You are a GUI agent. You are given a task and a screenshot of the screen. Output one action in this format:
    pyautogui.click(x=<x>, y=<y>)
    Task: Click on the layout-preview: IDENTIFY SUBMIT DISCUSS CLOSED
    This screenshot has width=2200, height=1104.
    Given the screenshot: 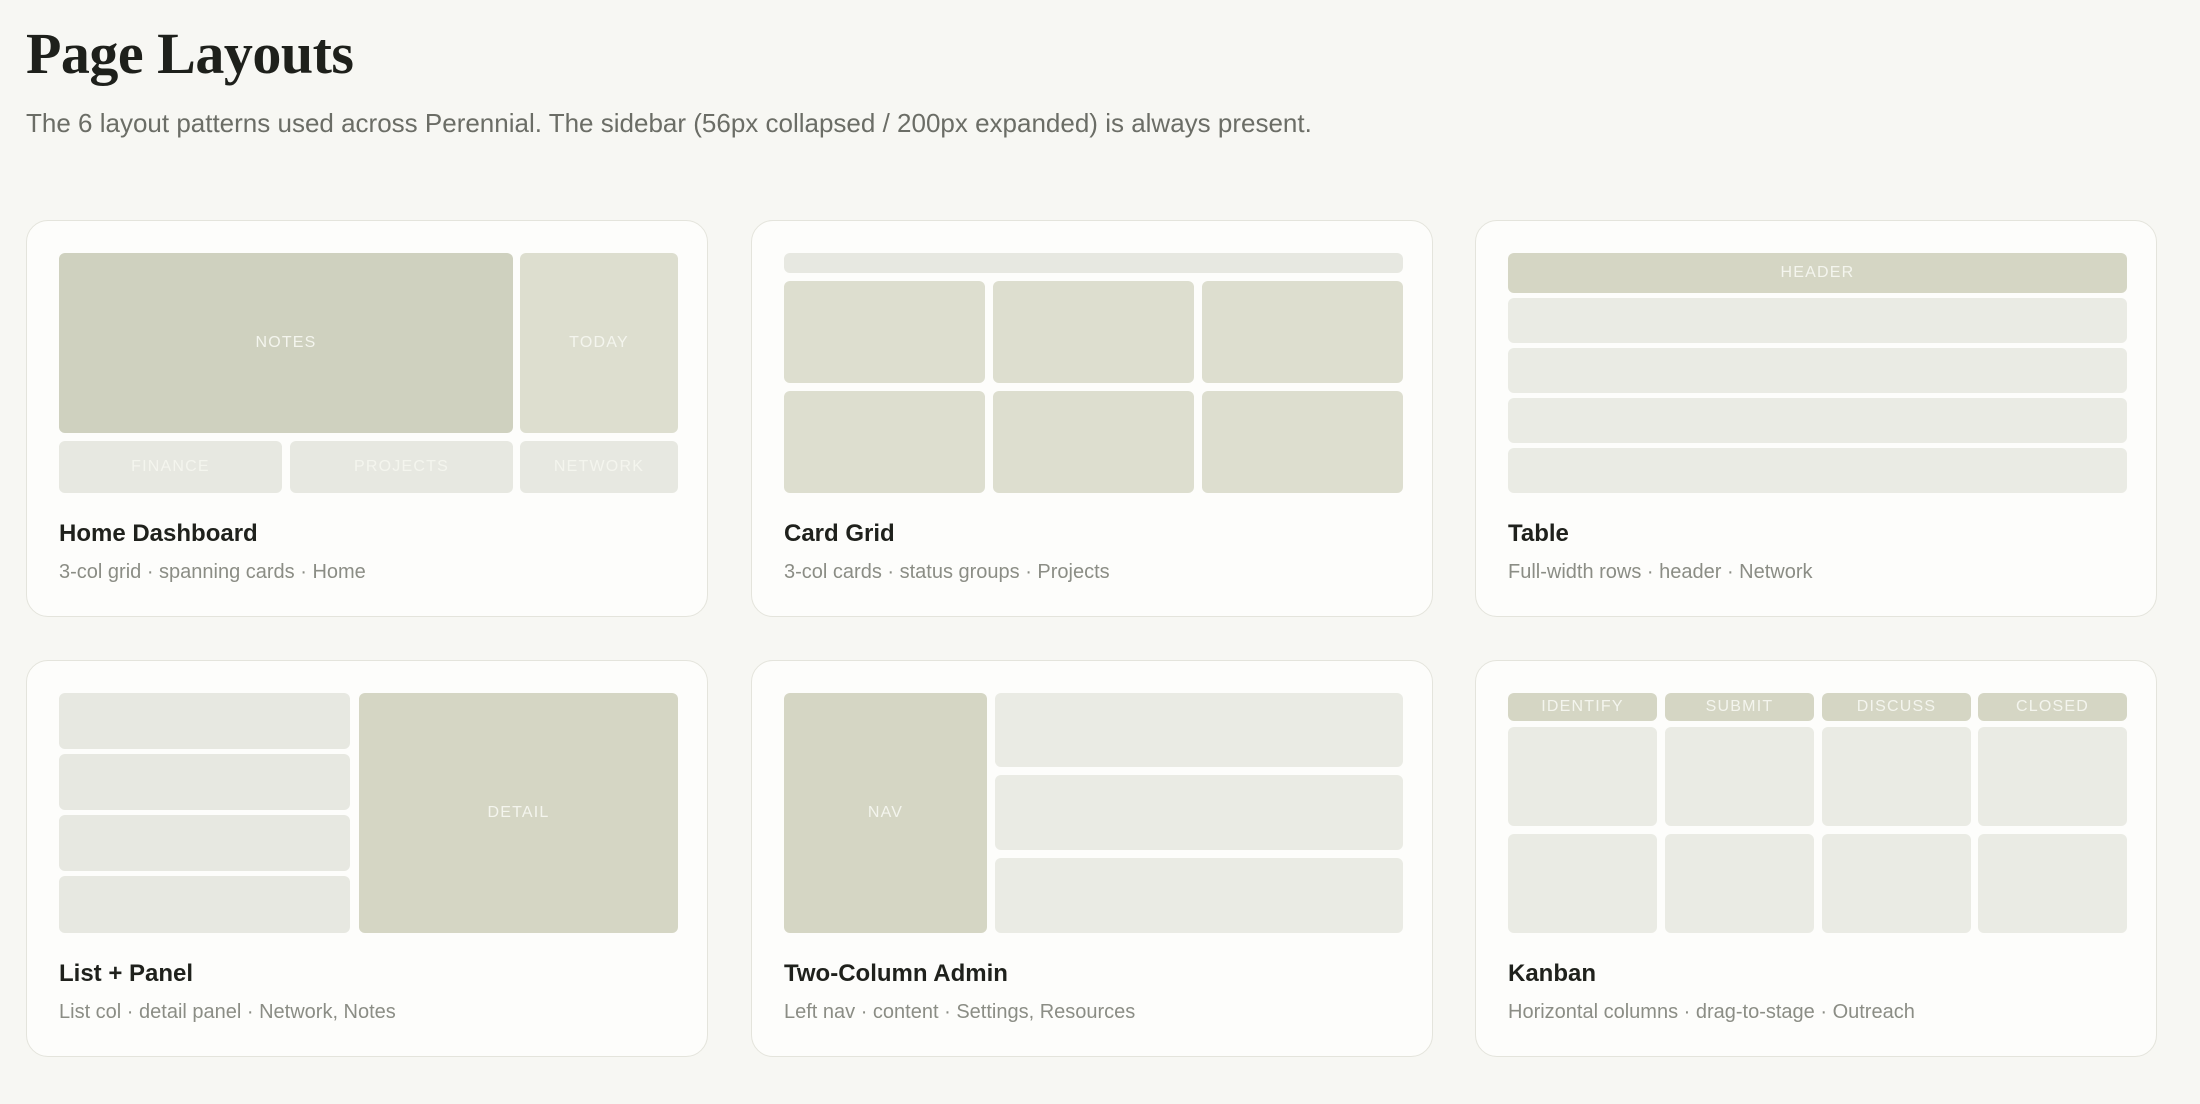 What is the action you would take?
    pyautogui.click(x=1817, y=813)
    